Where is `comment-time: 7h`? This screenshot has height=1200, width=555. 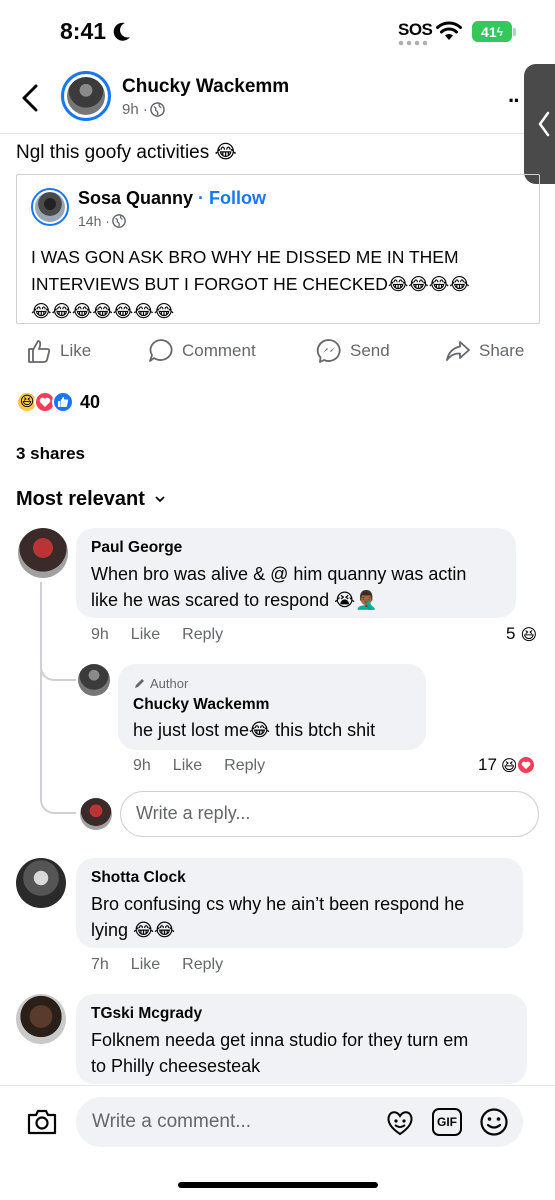
comment-time: 7h is located at coordinates (100, 964).